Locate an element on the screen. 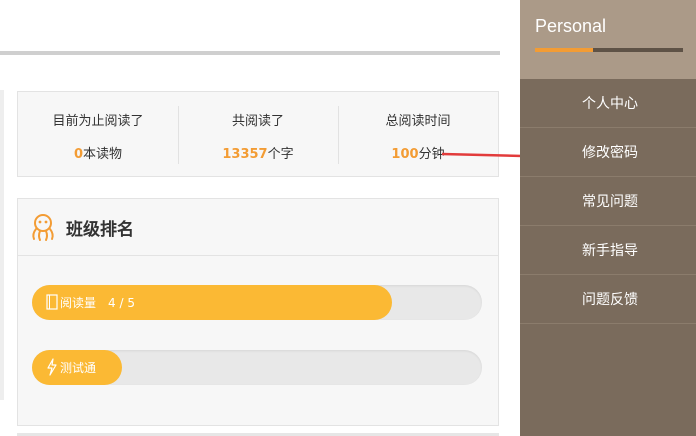  bar-label: 测试通 is located at coordinates (78, 368).